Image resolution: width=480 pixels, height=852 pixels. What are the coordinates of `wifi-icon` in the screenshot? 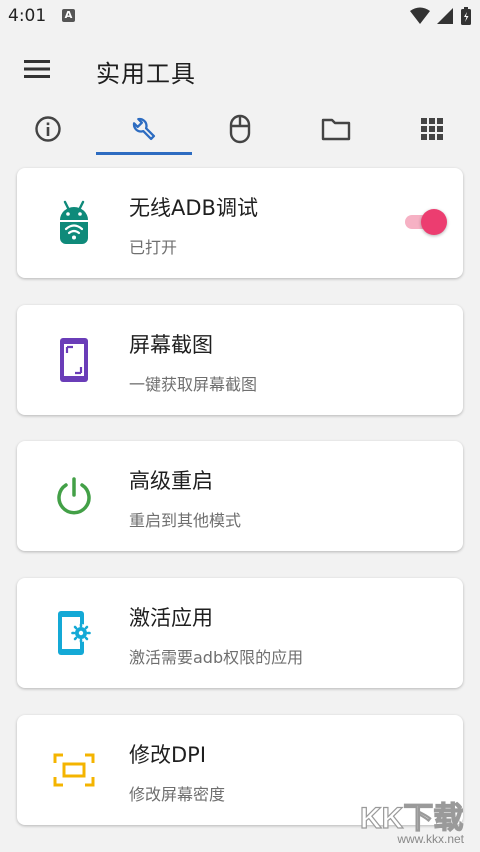 It's located at (420, 15).